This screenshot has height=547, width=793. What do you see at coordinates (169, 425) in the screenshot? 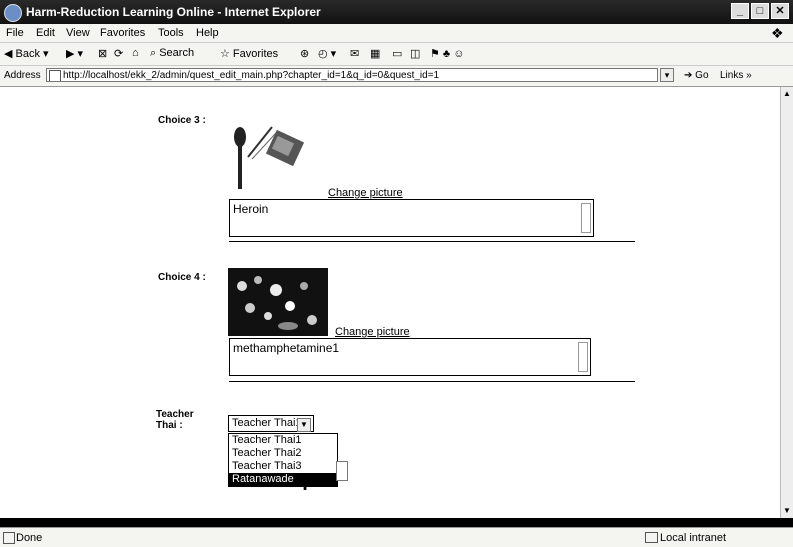
I see `teacher-label-line2: Thai :` at bounding box center [169, 425].